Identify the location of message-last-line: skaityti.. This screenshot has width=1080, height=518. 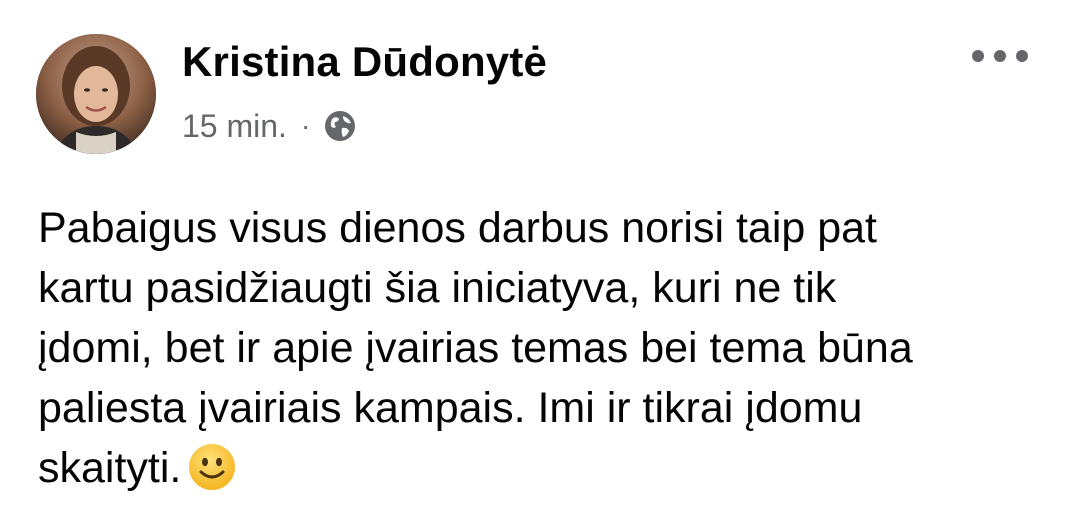
(543, 468).